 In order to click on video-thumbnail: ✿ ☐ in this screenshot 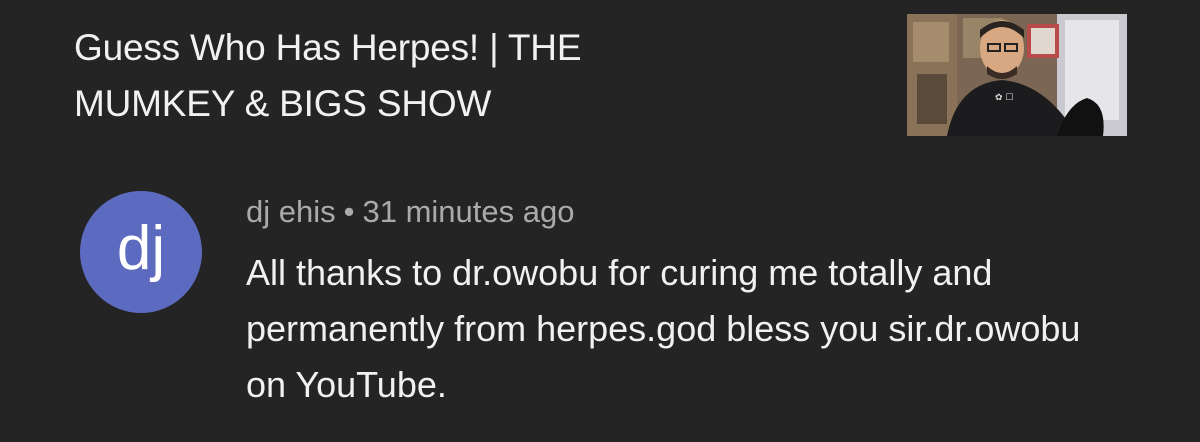, I will do `click(1017, 75)`.